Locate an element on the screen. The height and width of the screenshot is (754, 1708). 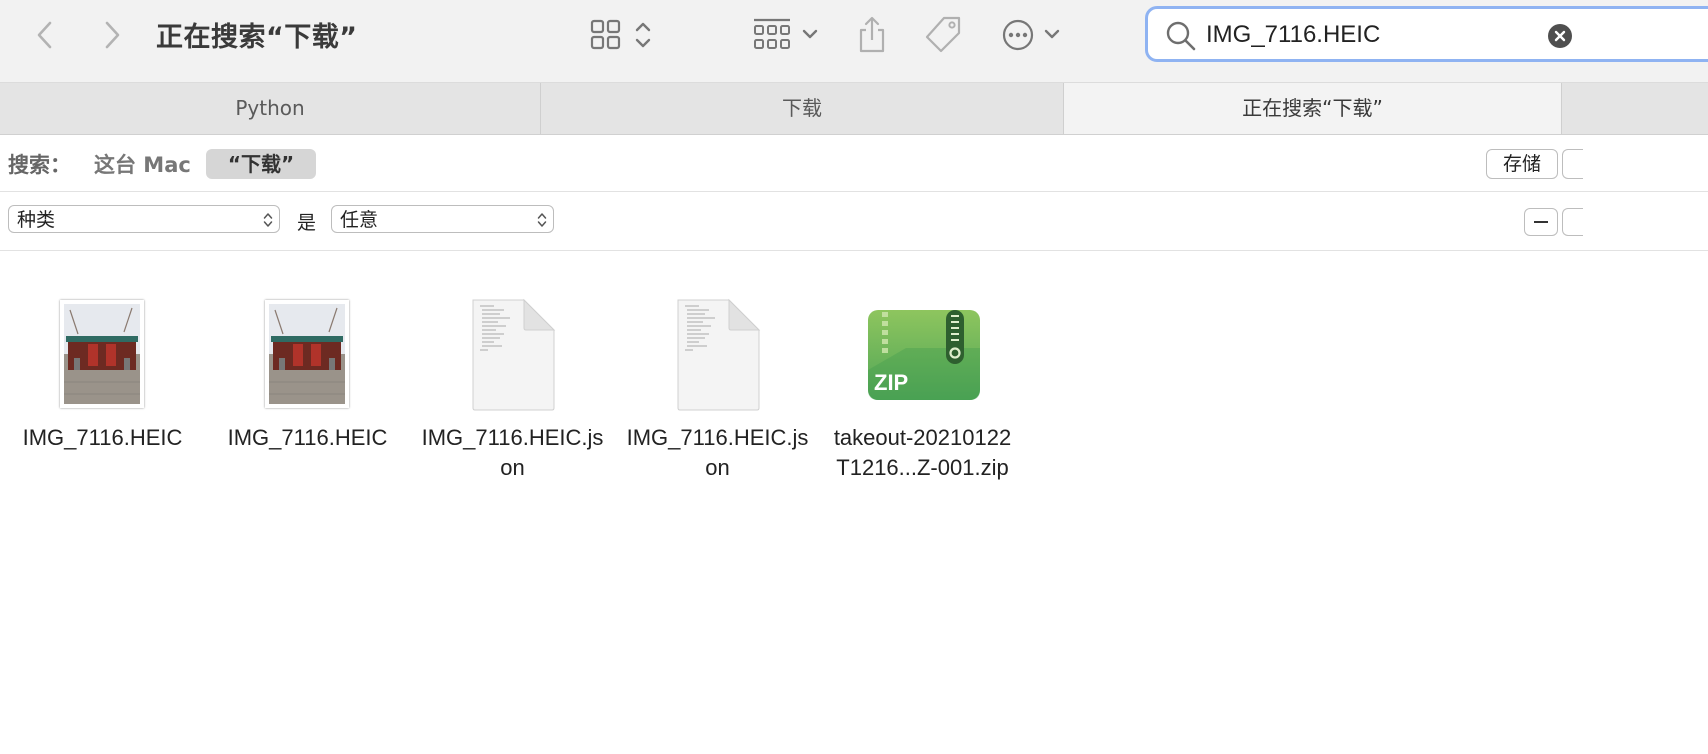
zip-thumbnail: ZIP is located at coordinates (922, 355).